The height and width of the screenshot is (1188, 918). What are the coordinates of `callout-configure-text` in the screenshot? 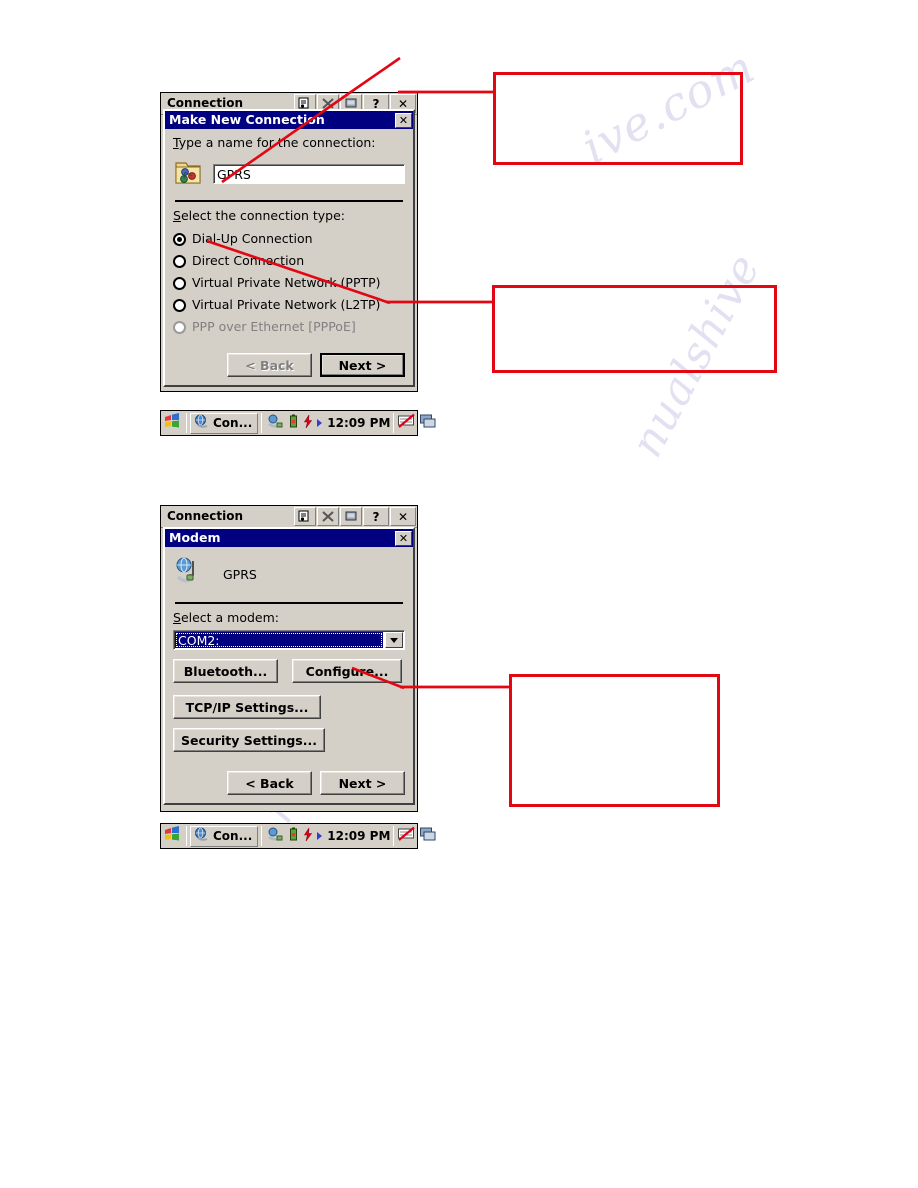 It's located at (614, 683).